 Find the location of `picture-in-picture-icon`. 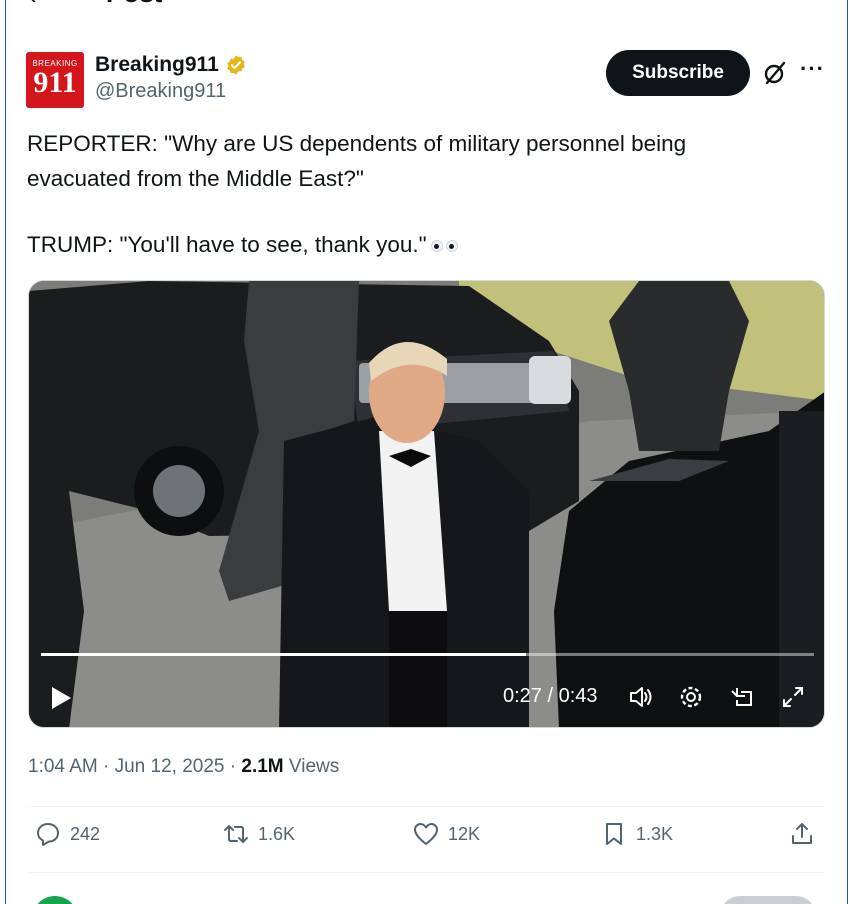

picture-in-picture-icon is located at coordinates (743, 697).